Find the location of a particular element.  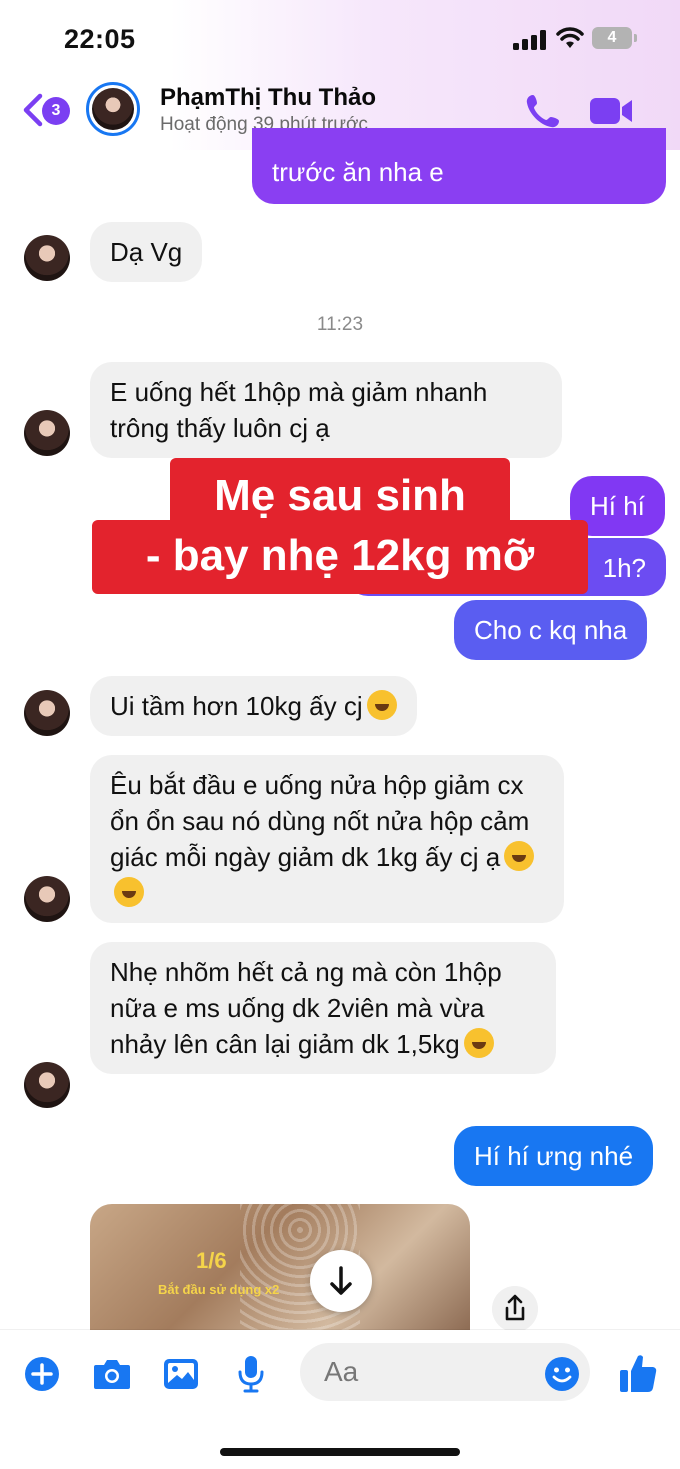

status-bar: 22:05 4 is located at coordinates (340, 38).